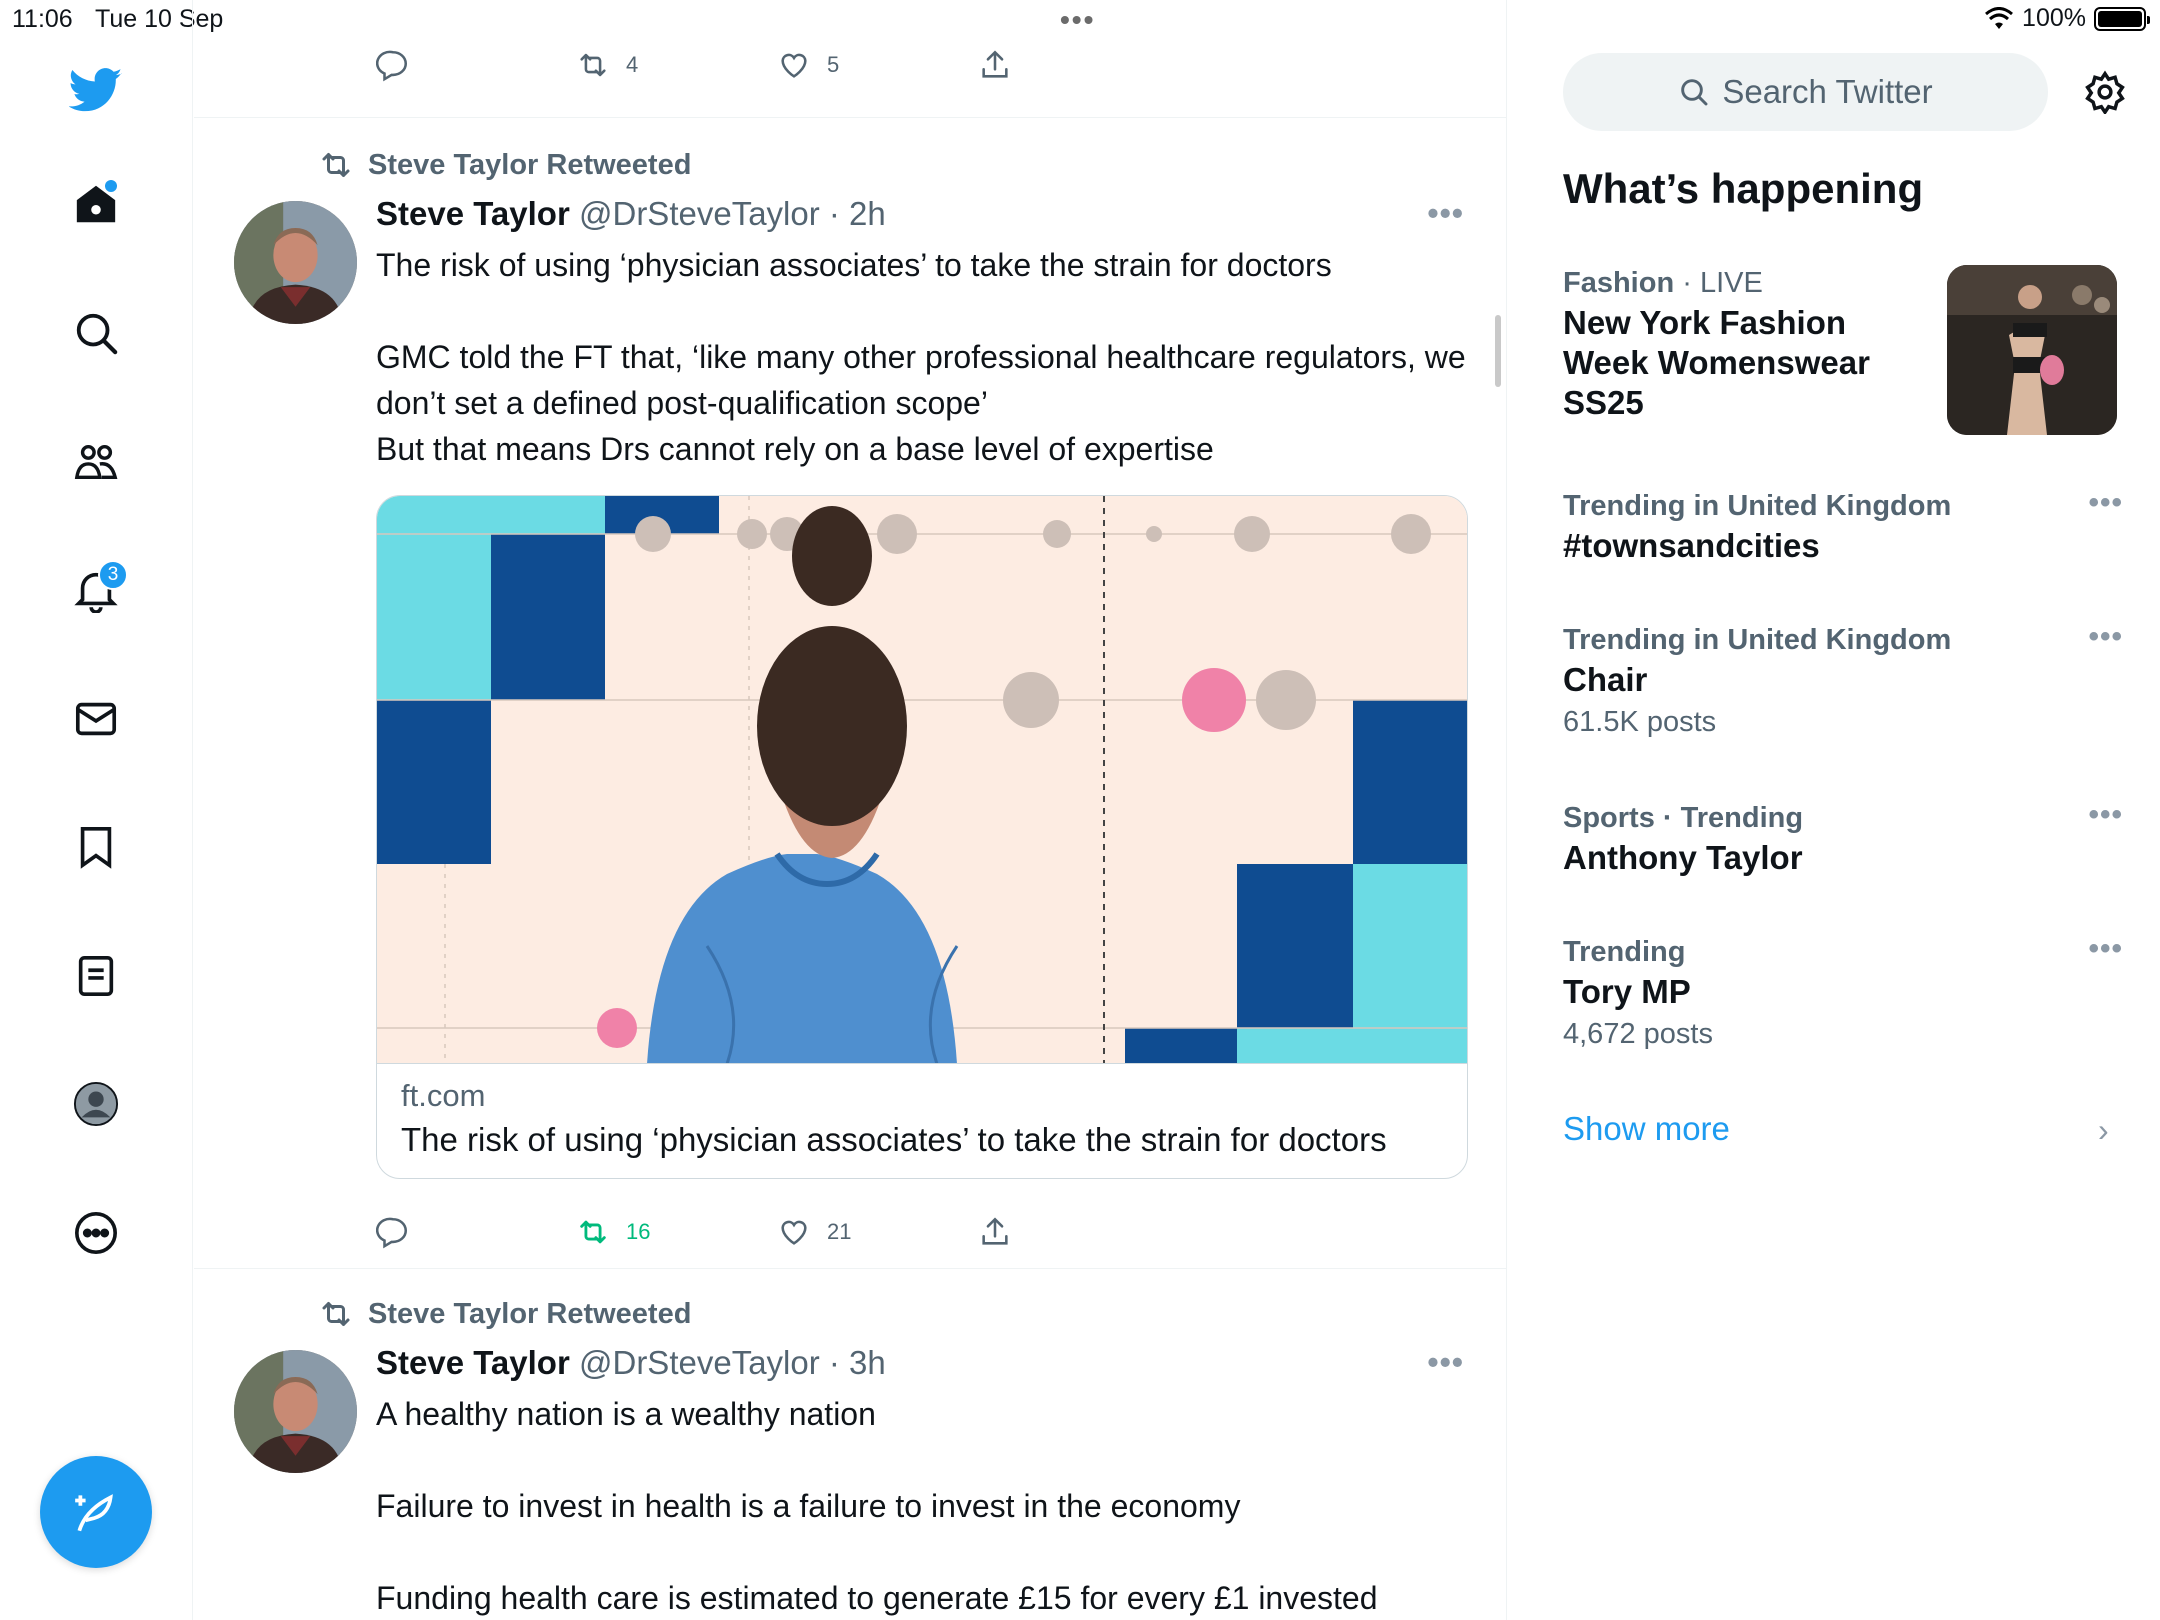 The width and height of the screenshot is (2160, 1620). I want to click on bookmarks-icon, so click(96, 847).